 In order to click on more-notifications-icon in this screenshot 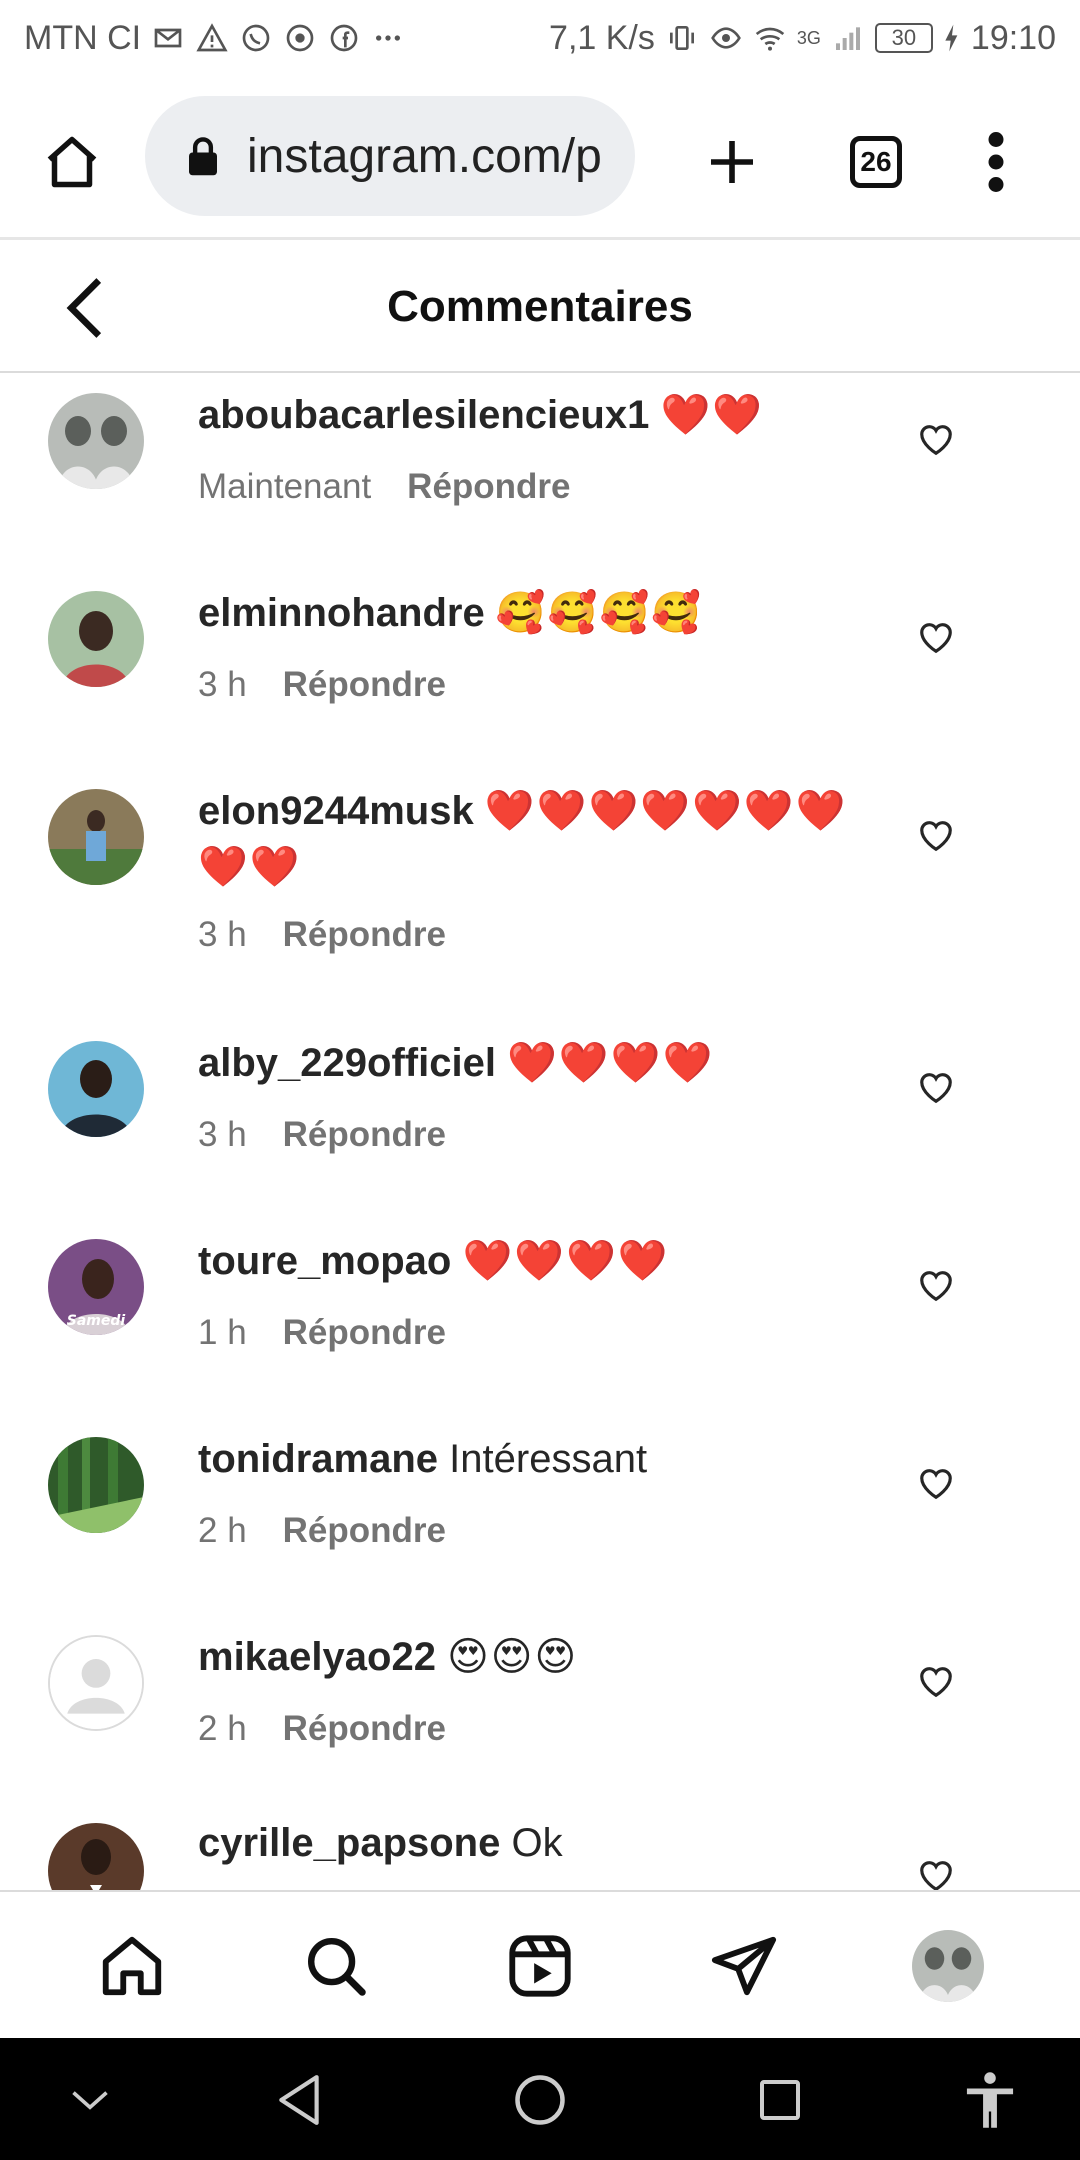, I will do `click(388, 38)`.